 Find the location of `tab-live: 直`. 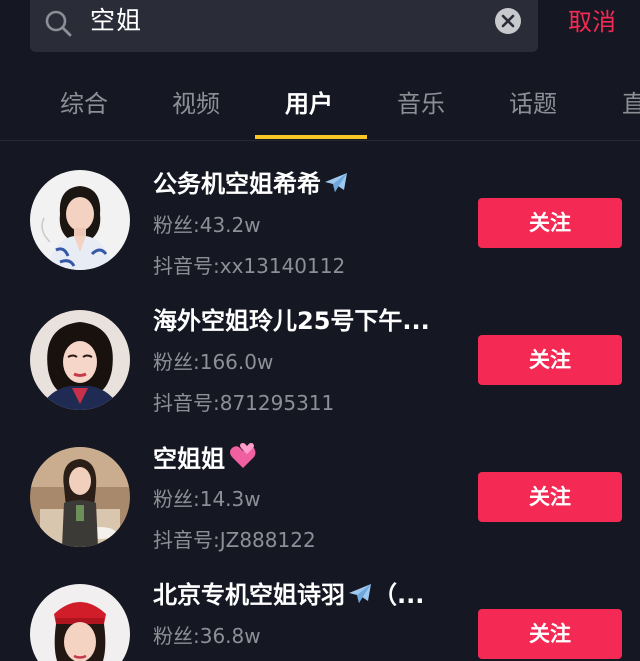

tab-live: 直 is located at coordinates (631, 104).